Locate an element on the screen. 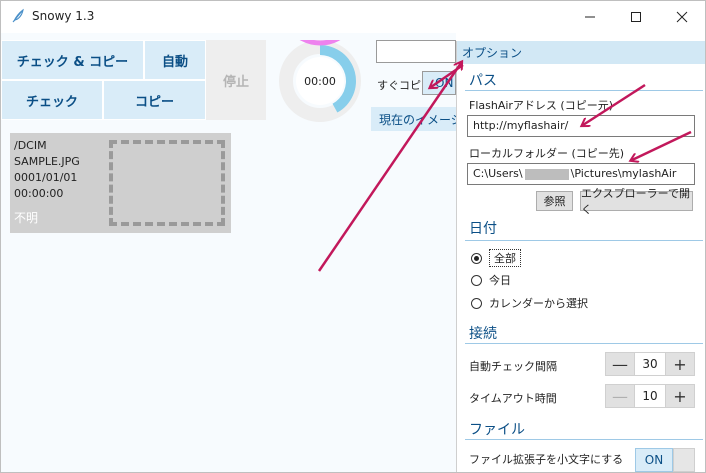  date-option-all-label: 全部 is located at coordinates (505, 258).